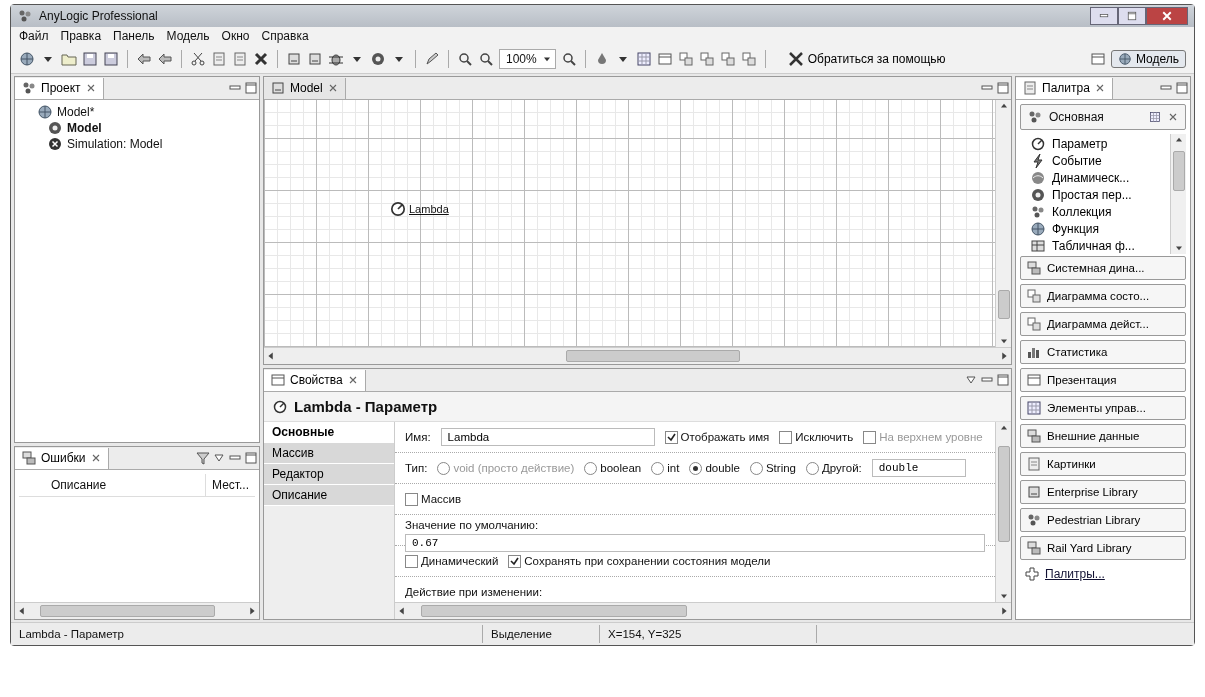 Image resolution: width=1205 pixels, height=697 pixels. What do you see at coordinates (198, 59) in the screenshot?
I see `scissors-icon` at bounding box center [198, 59].